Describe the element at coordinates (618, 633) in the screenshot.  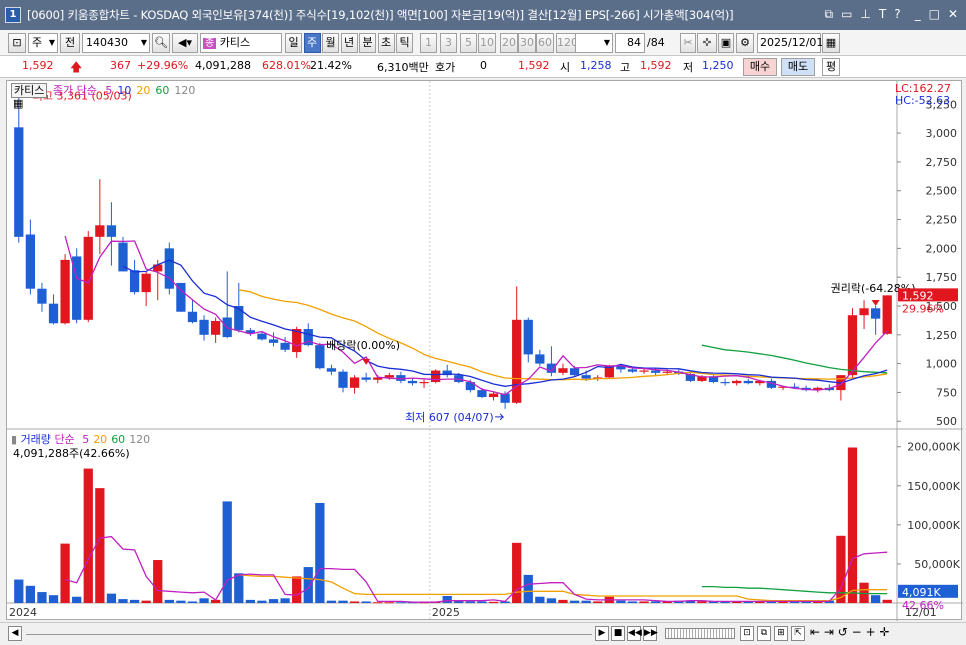
I see `stop-icon: ■` at that location.